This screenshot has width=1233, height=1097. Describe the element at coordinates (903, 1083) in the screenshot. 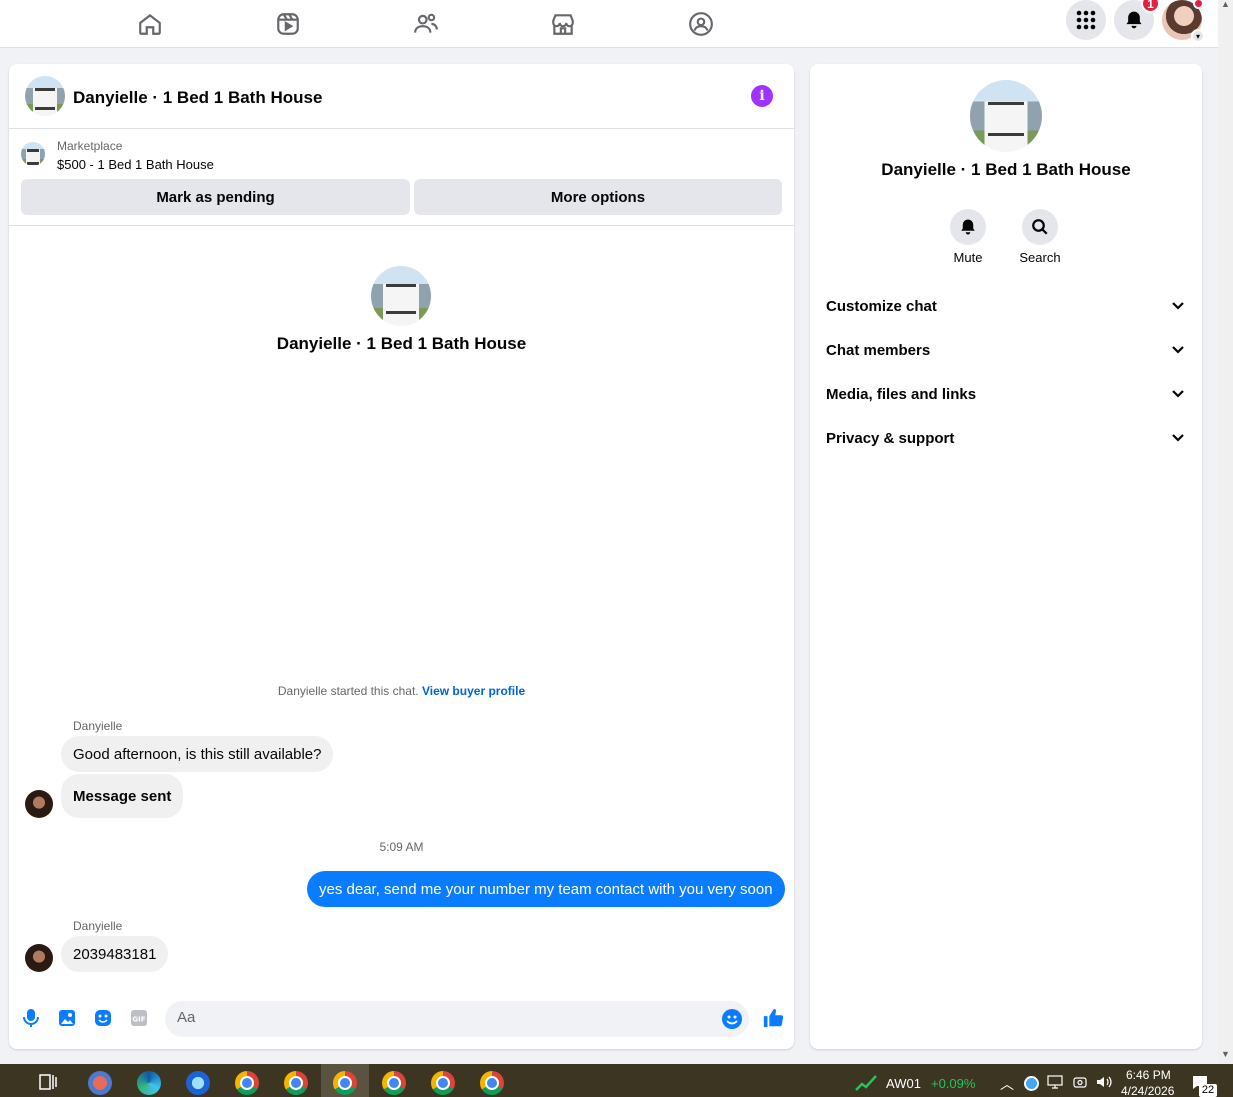

I see `stock-symbol: AW01` at that location.